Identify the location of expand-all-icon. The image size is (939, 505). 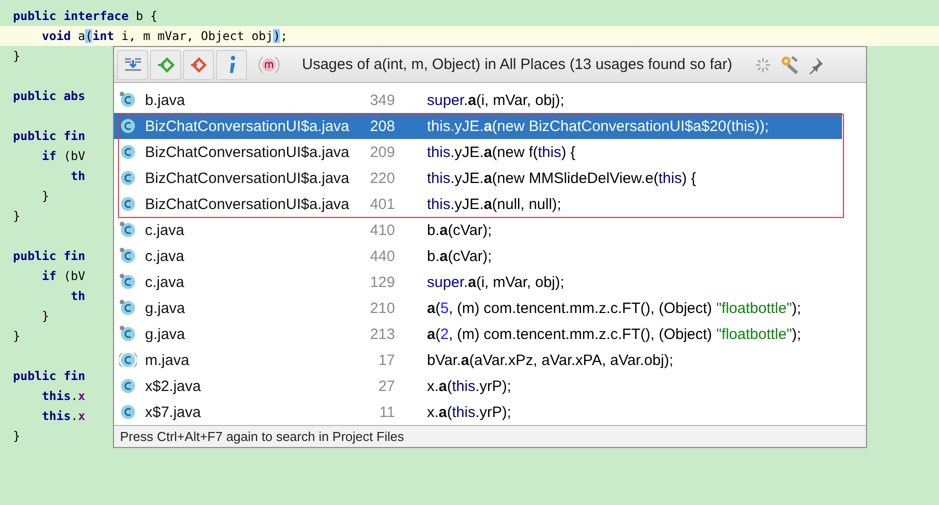
(132, 65).